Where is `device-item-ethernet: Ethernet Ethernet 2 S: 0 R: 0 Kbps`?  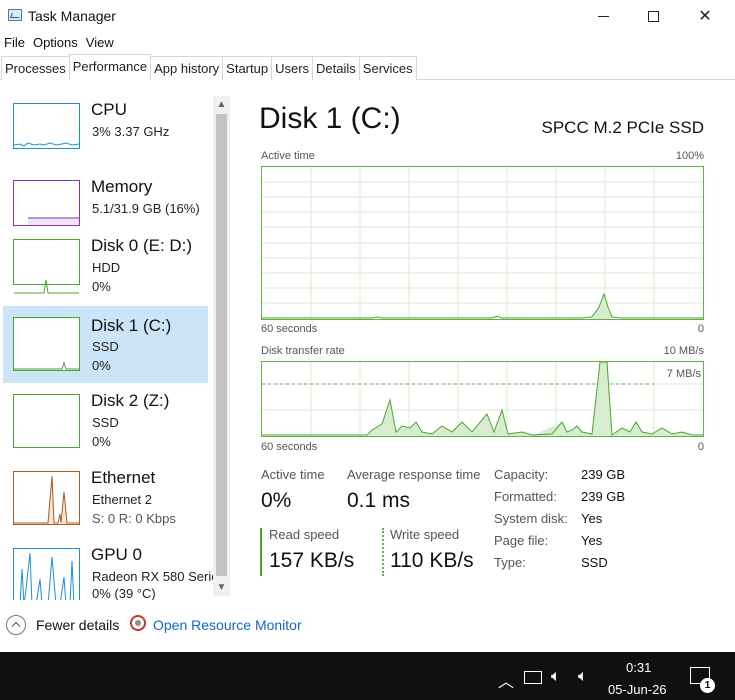
device-item-ethernet: Ethernet Ethernet 2 S: 0 R: 0 Kbps is located at coordinates (105, 500).